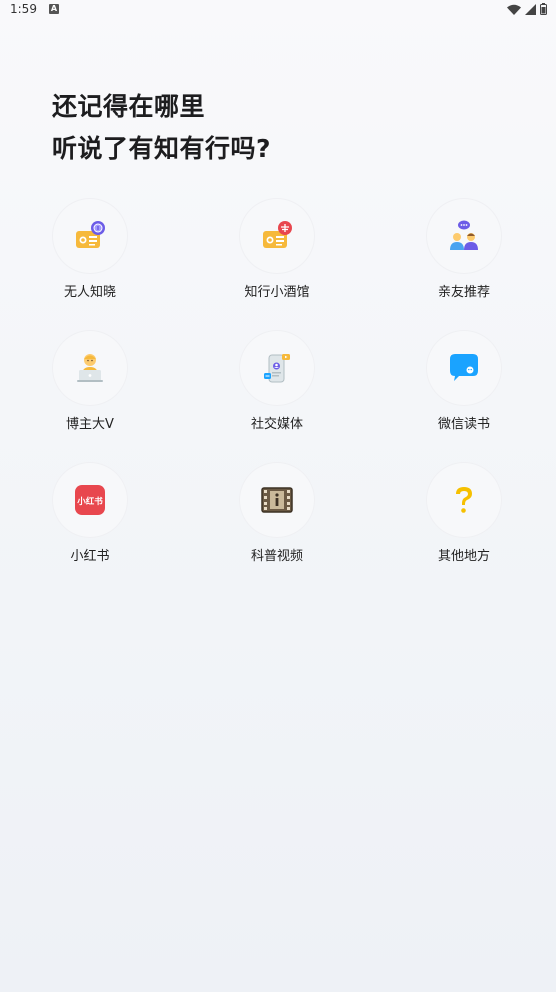 The image size is (556, 992). I want to click on option-label: 科普视频, so click(276, 556).